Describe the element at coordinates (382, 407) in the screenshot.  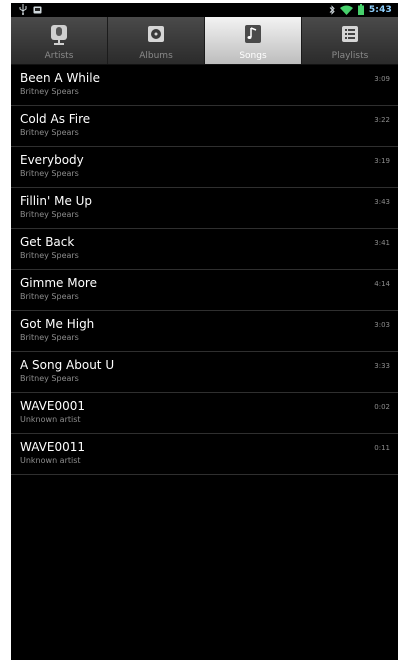
I see `song-duration: 0:02` at that location.